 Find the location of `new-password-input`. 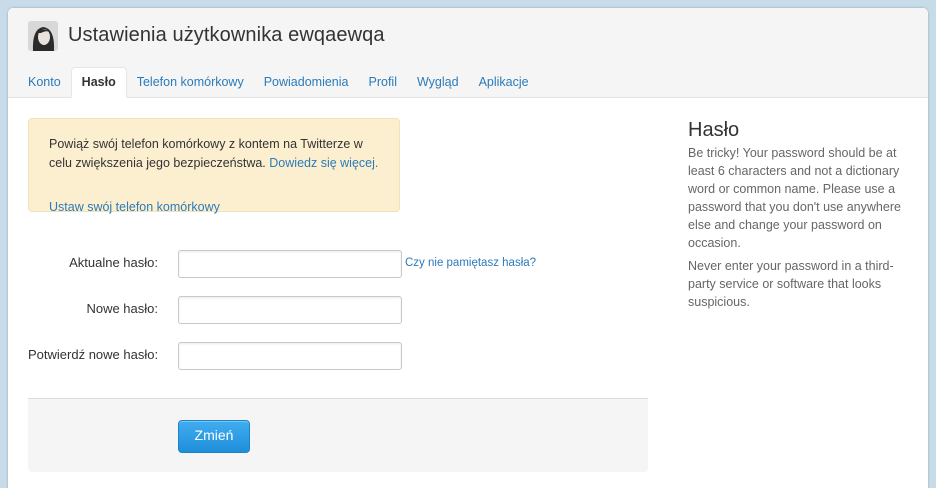

new-password-input is located at coordinates (290, 310).